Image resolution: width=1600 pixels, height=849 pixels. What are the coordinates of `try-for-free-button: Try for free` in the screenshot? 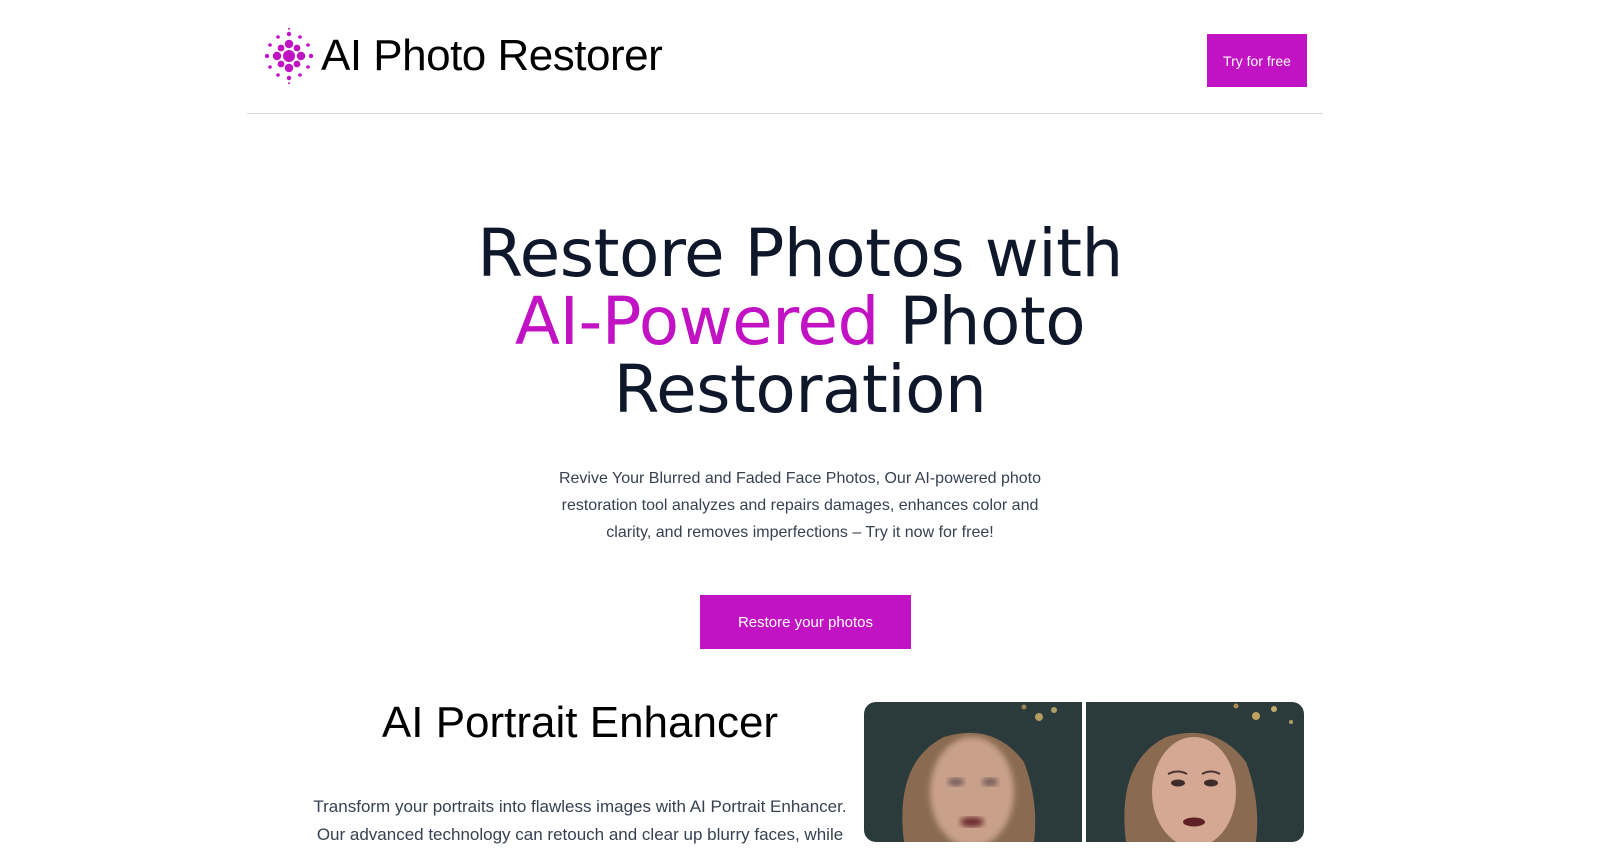 It's located at (1257, 60).